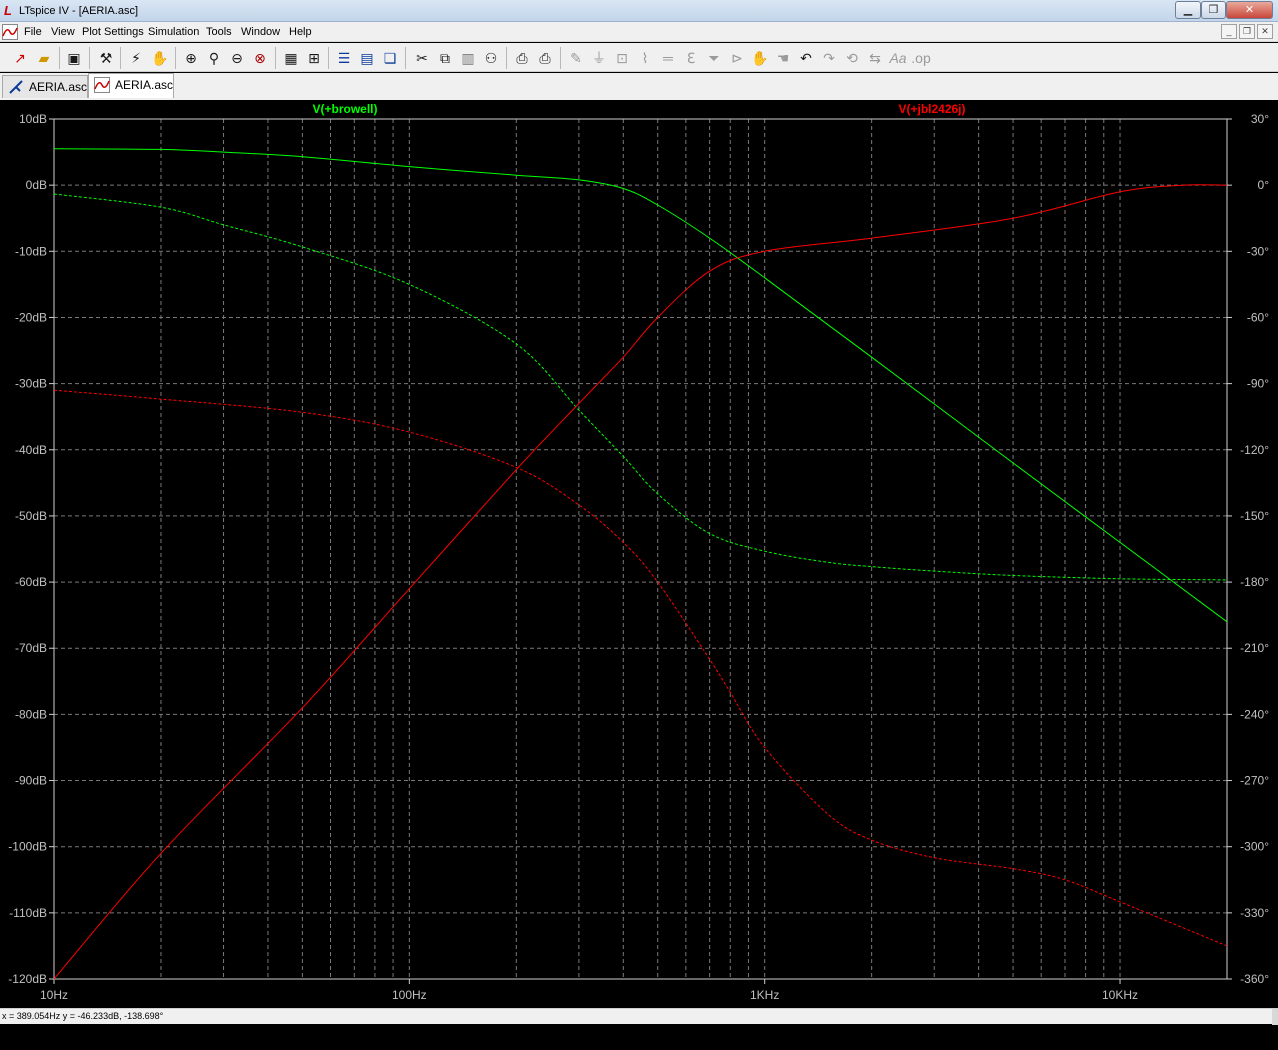 This screenshot has height=1050, width=1278. I want to click on tab-waveform: AERIA.asc, so click(131, 85).